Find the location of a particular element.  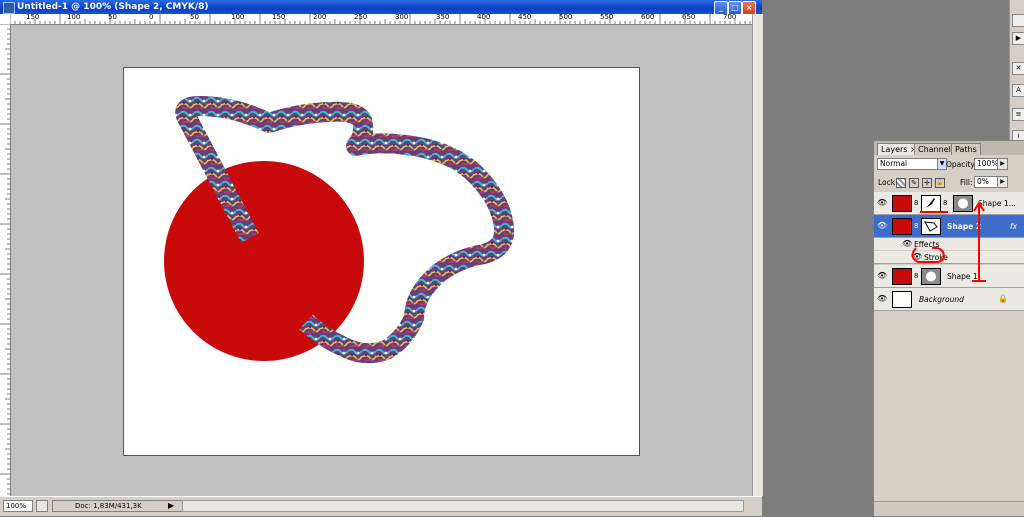

lock-label: Lock: is located at coordinates (888, 182).